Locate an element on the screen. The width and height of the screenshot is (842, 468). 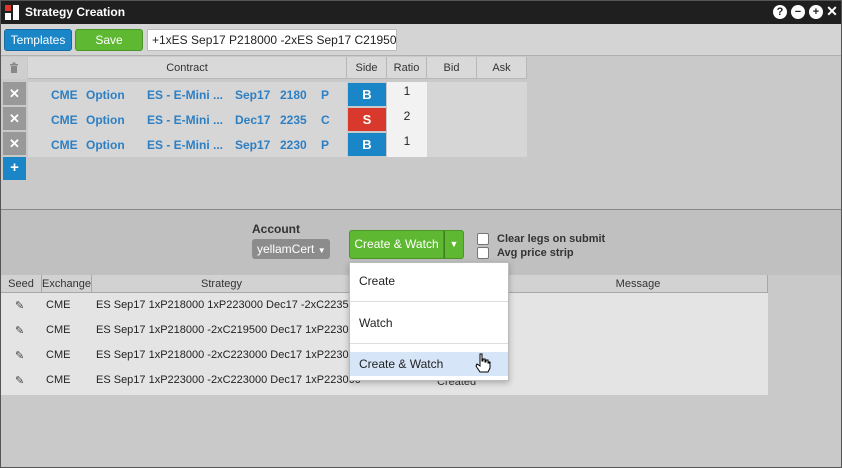
menu-item-watch: Watch is located at coordinates (429, 326).